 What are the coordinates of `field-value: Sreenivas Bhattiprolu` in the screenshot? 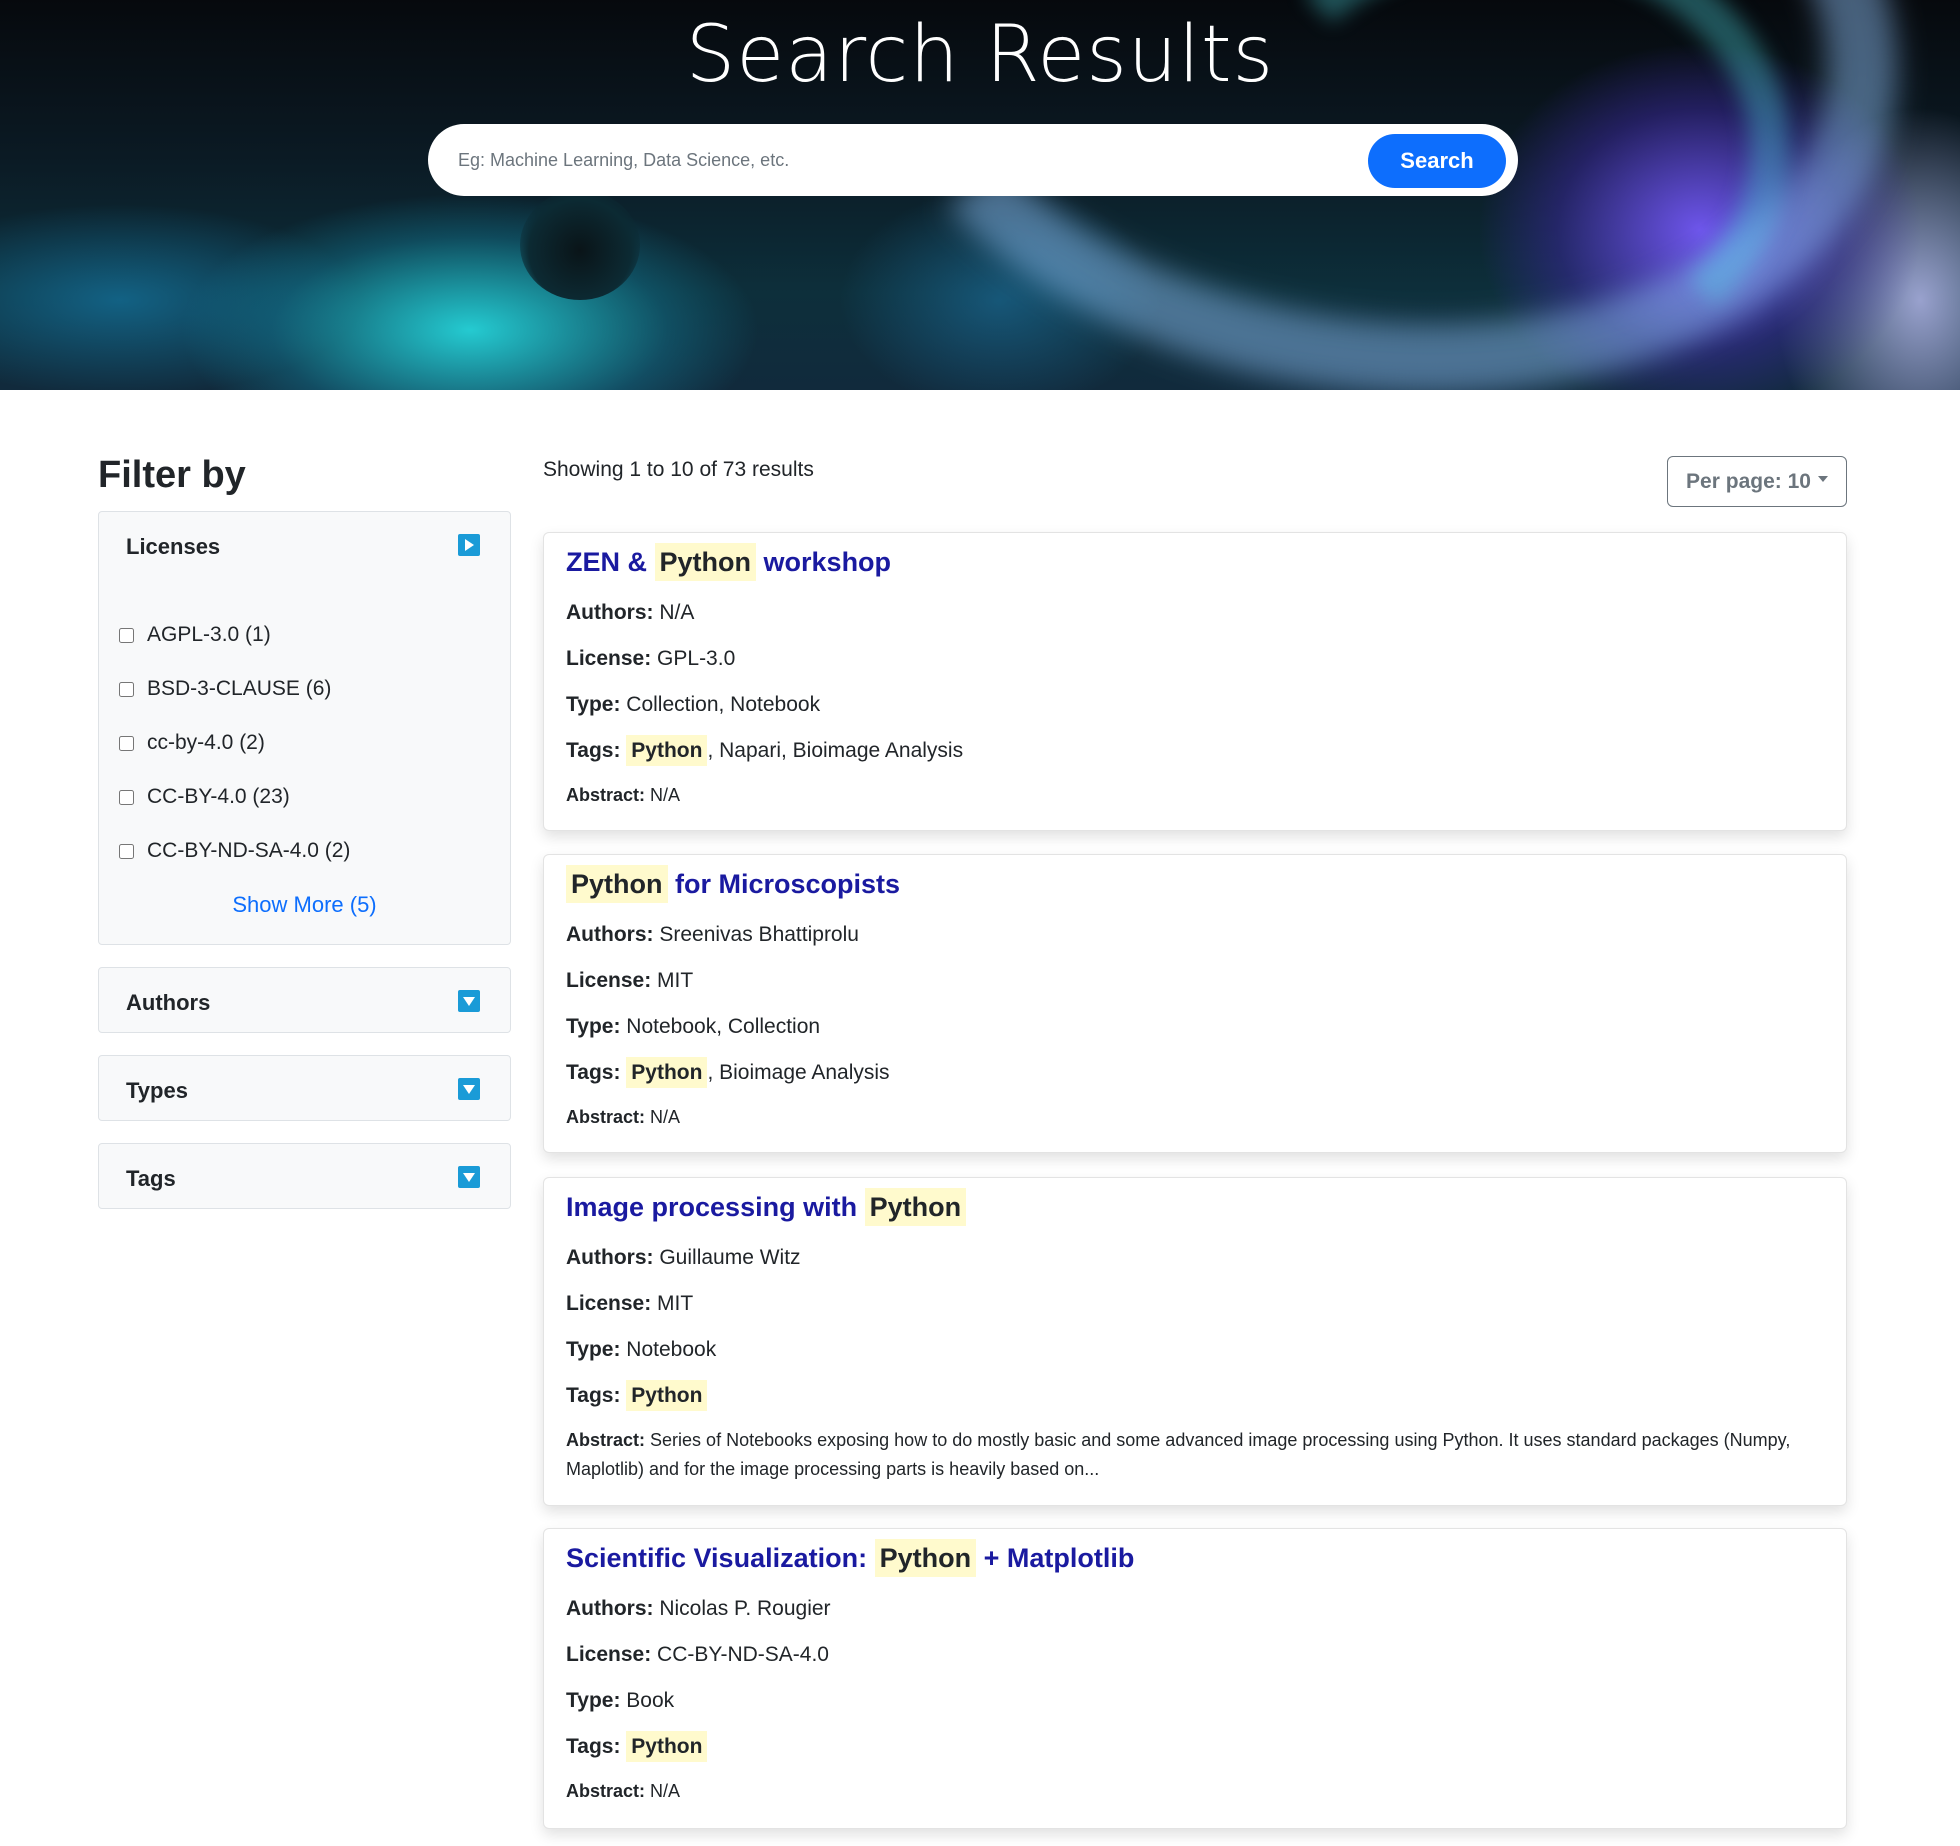 It's located at (759, 934).